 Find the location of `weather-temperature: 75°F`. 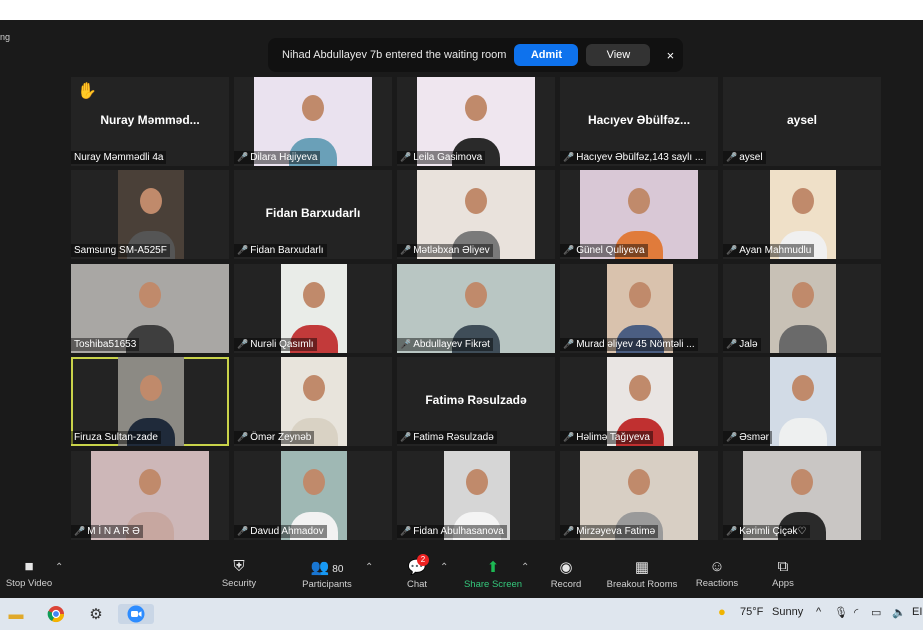

weather-temperature: 75°F is located at coordinates (751, 612).